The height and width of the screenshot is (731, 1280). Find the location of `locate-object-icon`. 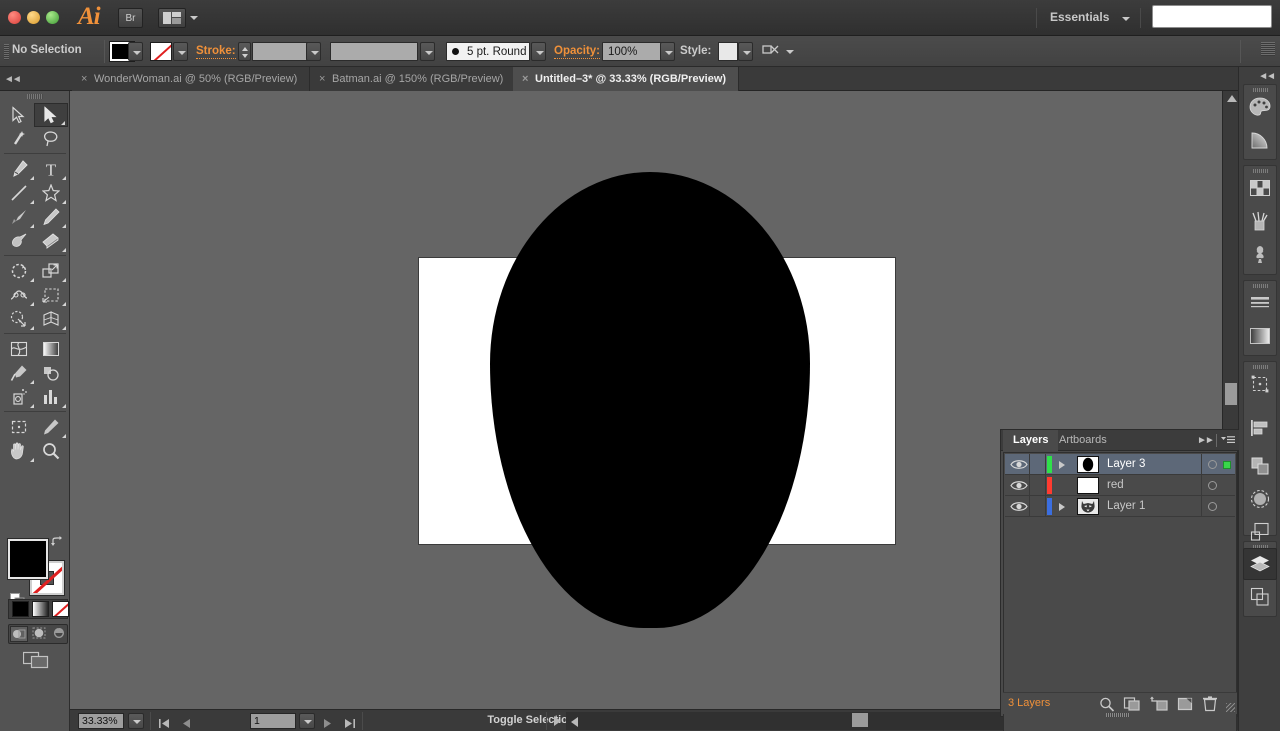

locate-object-icon is located at coordinates (1107, 704).